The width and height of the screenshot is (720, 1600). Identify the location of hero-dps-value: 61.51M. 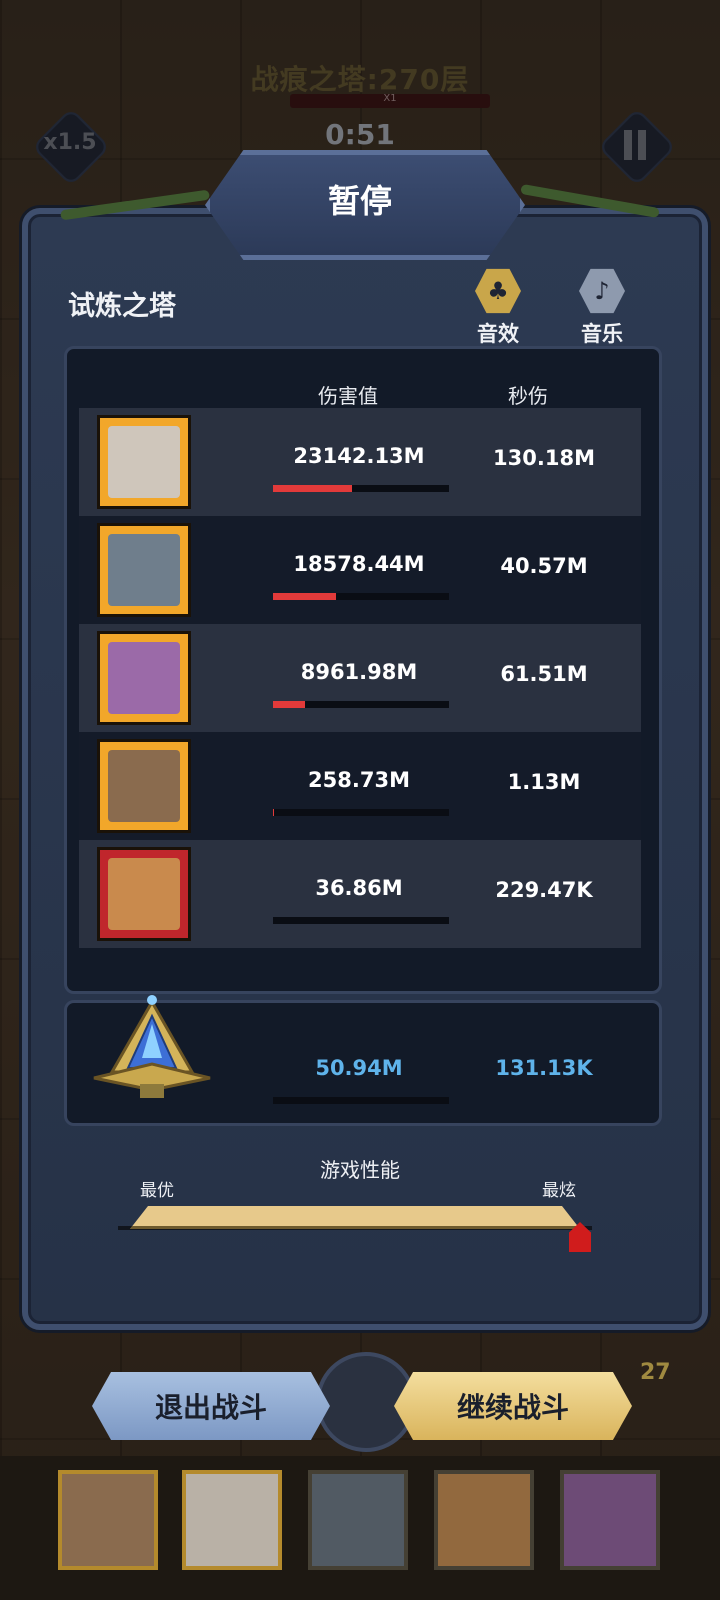
(544, 674).